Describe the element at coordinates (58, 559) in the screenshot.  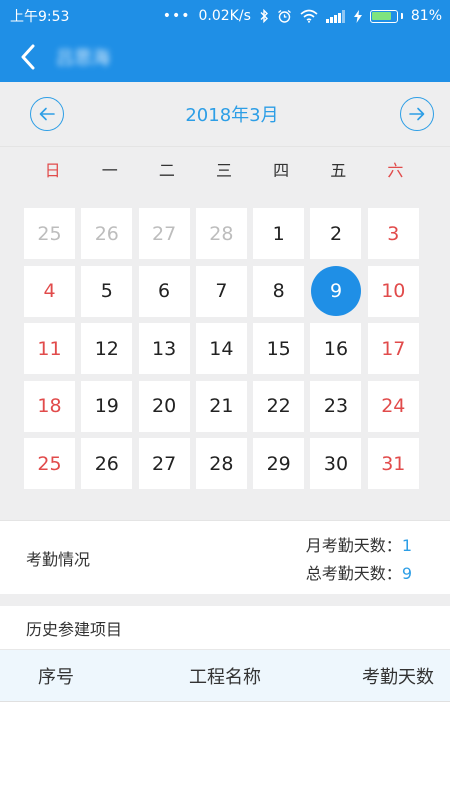
I see `attendance-label: 考勤情况` at that location.